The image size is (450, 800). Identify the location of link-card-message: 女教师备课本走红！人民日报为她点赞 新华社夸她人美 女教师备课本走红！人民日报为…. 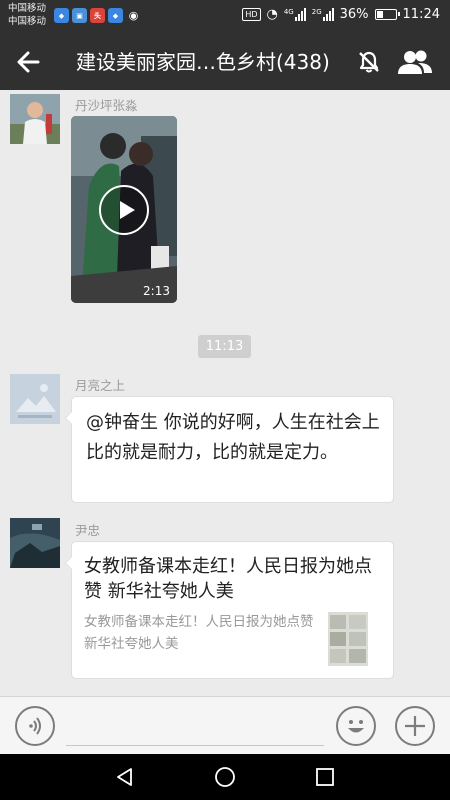
(229, 610).